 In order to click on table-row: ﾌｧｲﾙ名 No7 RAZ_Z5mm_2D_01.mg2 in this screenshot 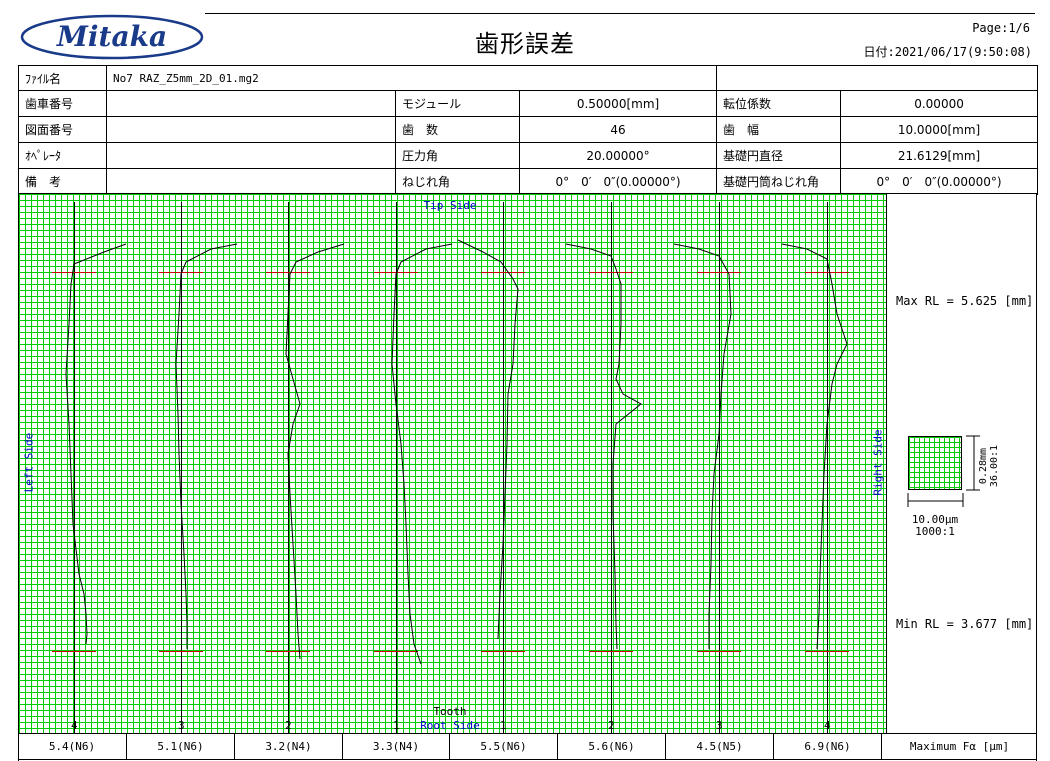, I will do `click(528, 78)`.